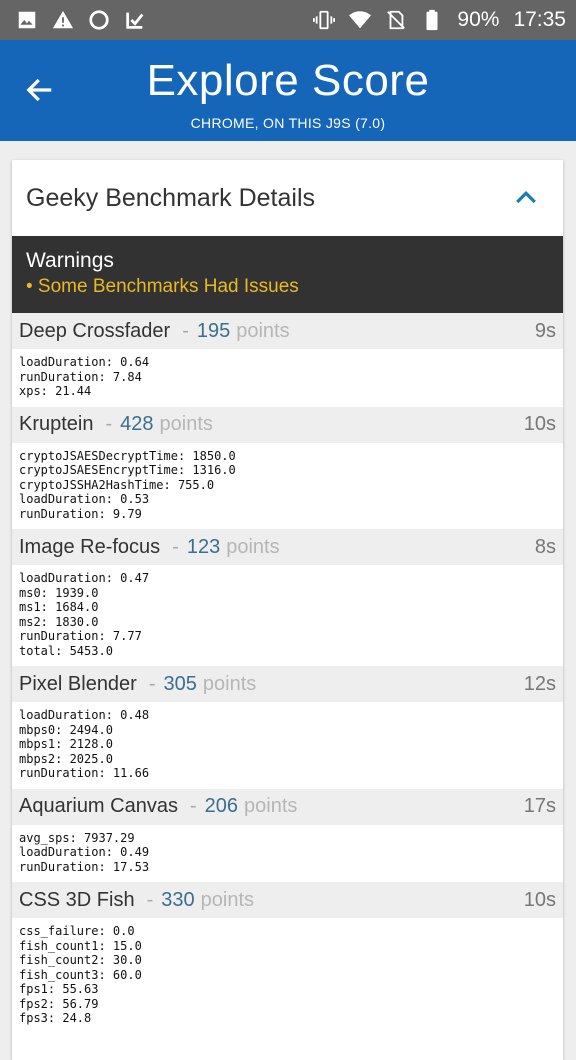  Describe the element at coordinates (99, 20) in the screenshot. I see `circle-icon` at that location.